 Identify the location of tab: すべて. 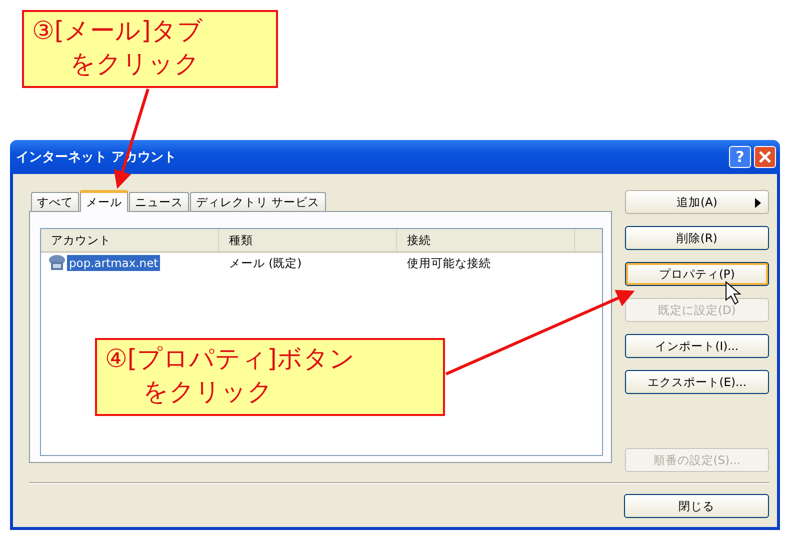
(55, 201).